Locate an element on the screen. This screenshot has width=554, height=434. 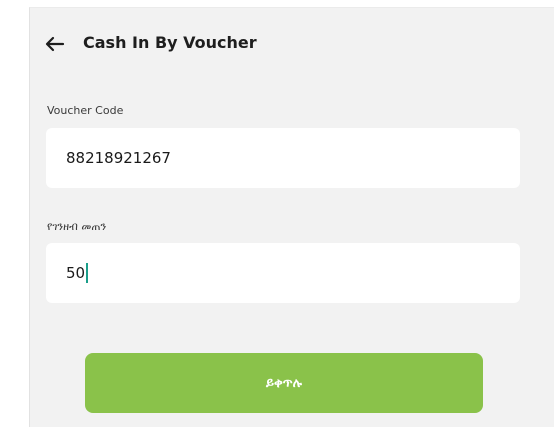
arrow-left-icon is located at coordinates (55, 44).